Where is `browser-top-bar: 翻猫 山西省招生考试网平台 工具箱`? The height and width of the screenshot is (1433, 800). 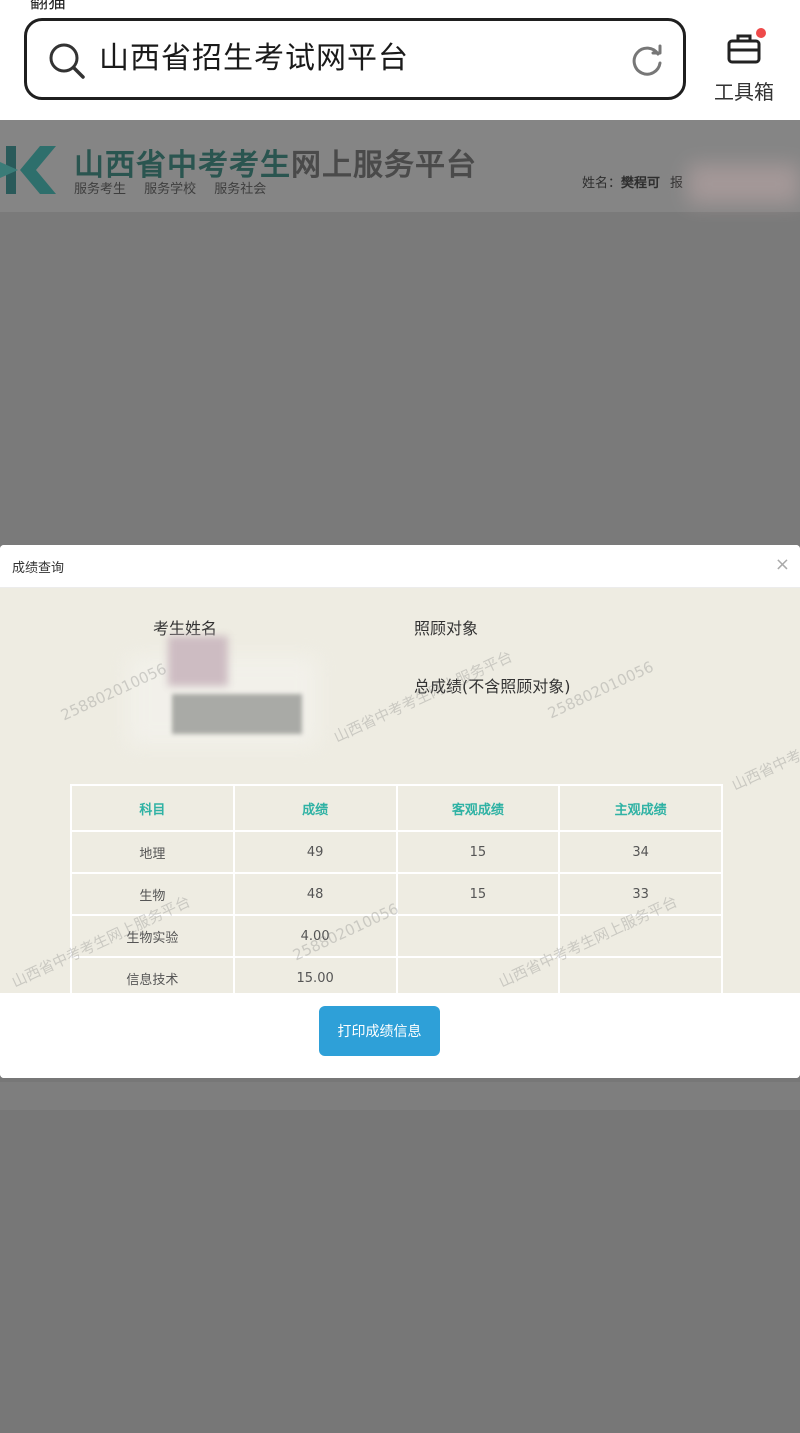 browser-top-bar: 翻猫 山西省招生考试网平台 工具箱 is located at coordinates (400, 60).